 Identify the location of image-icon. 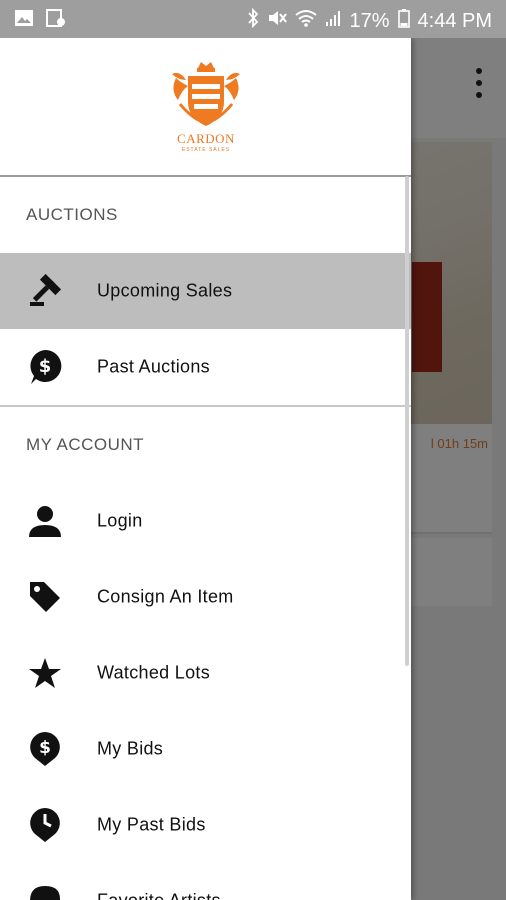
(24, 20).